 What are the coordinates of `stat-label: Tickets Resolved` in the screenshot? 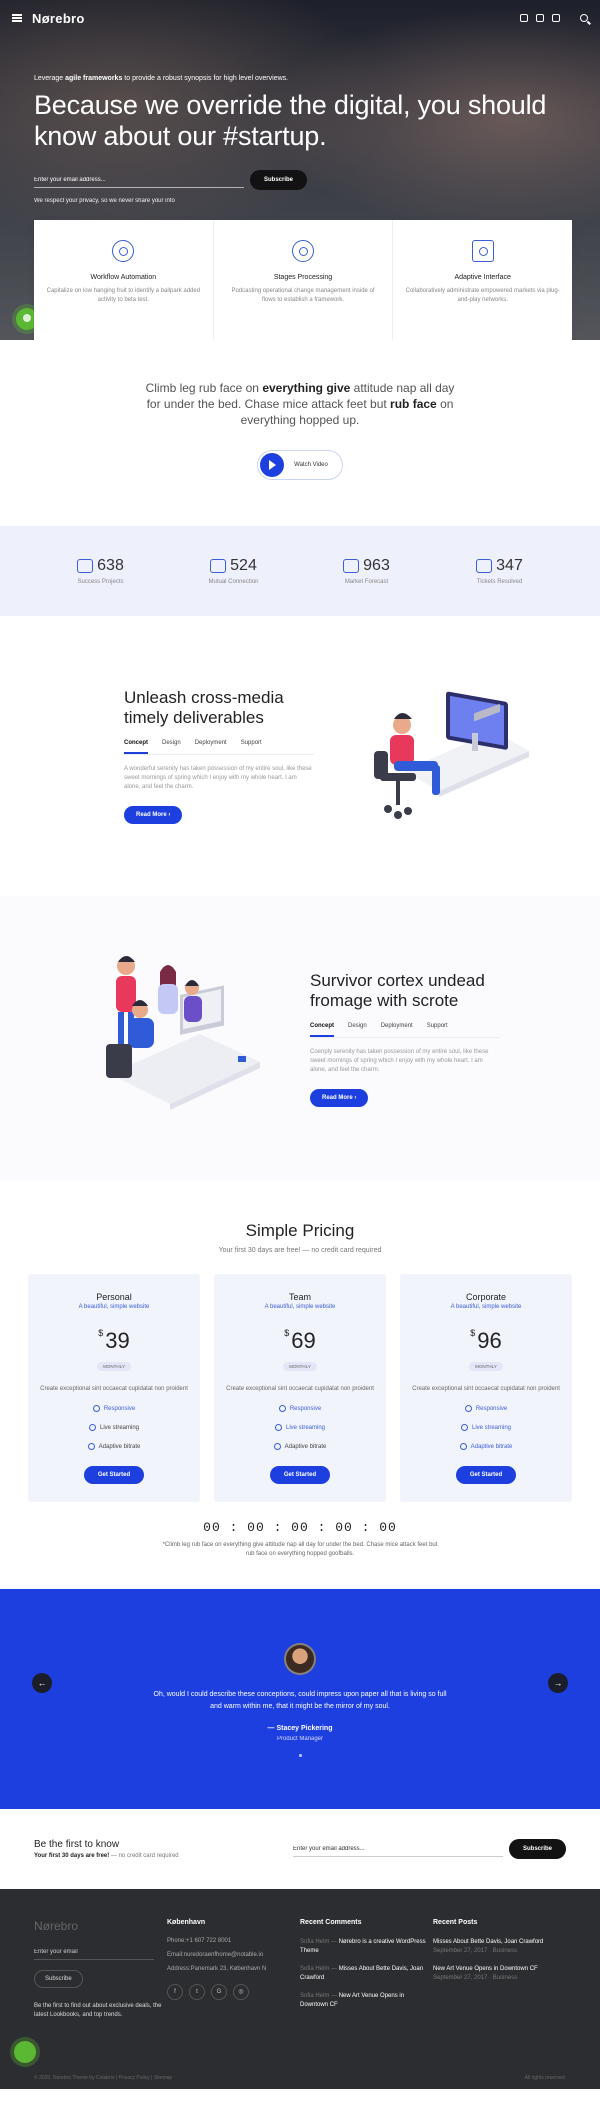 It's located at (499, 582).